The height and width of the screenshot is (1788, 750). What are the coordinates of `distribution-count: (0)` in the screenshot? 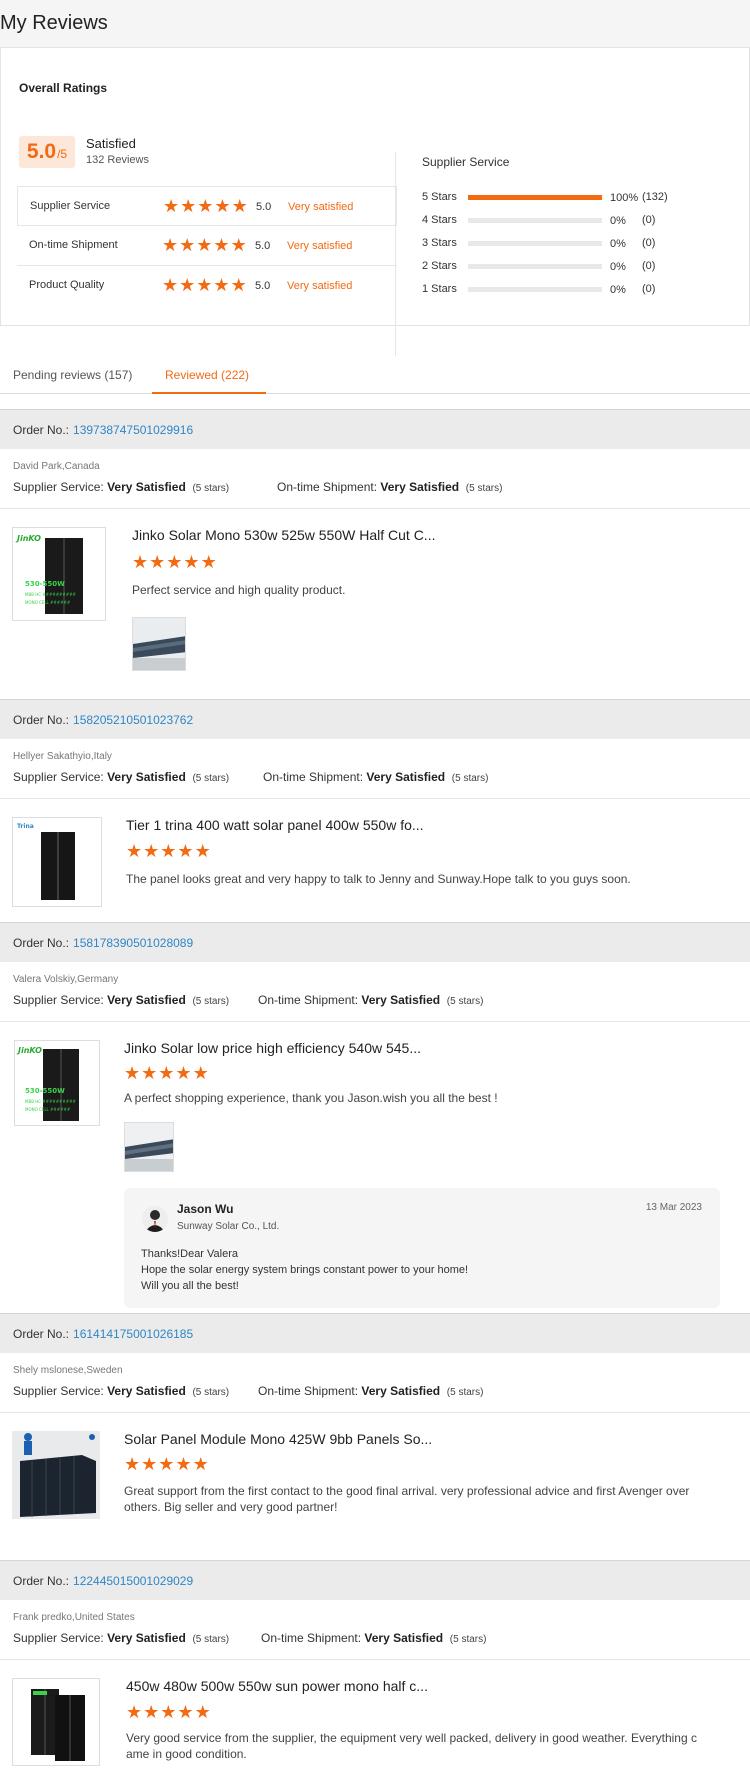 It's located at (649, 266).